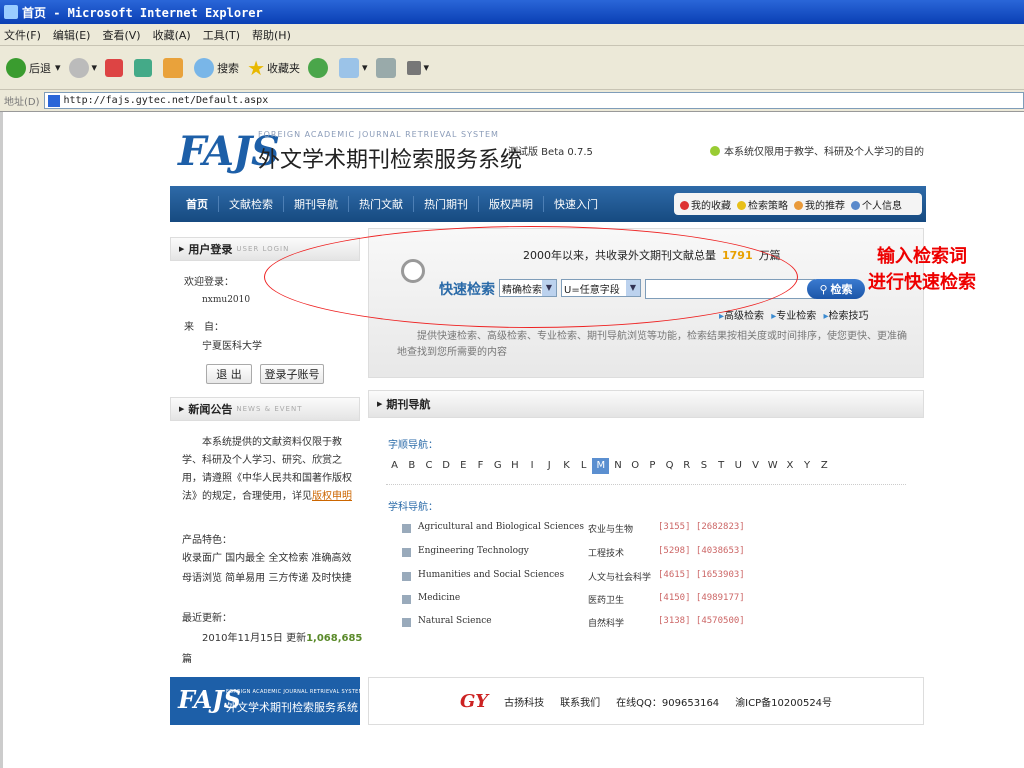 The height and width of the screenshot is (768, 1024). What do you see at coordinates (784, 703) in the screenshot?
I see `icp-info: 渝ICP备10200524号` at bounding box center [784, 703].